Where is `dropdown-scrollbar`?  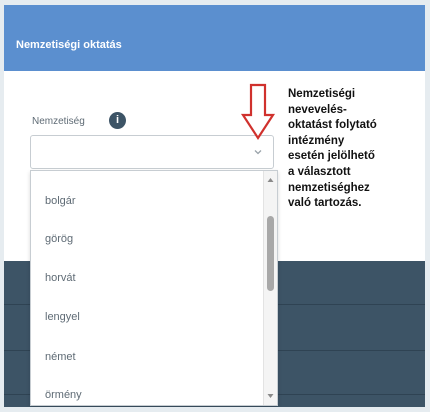 dropdown-scrollbar is located at coordinates (270, 288).